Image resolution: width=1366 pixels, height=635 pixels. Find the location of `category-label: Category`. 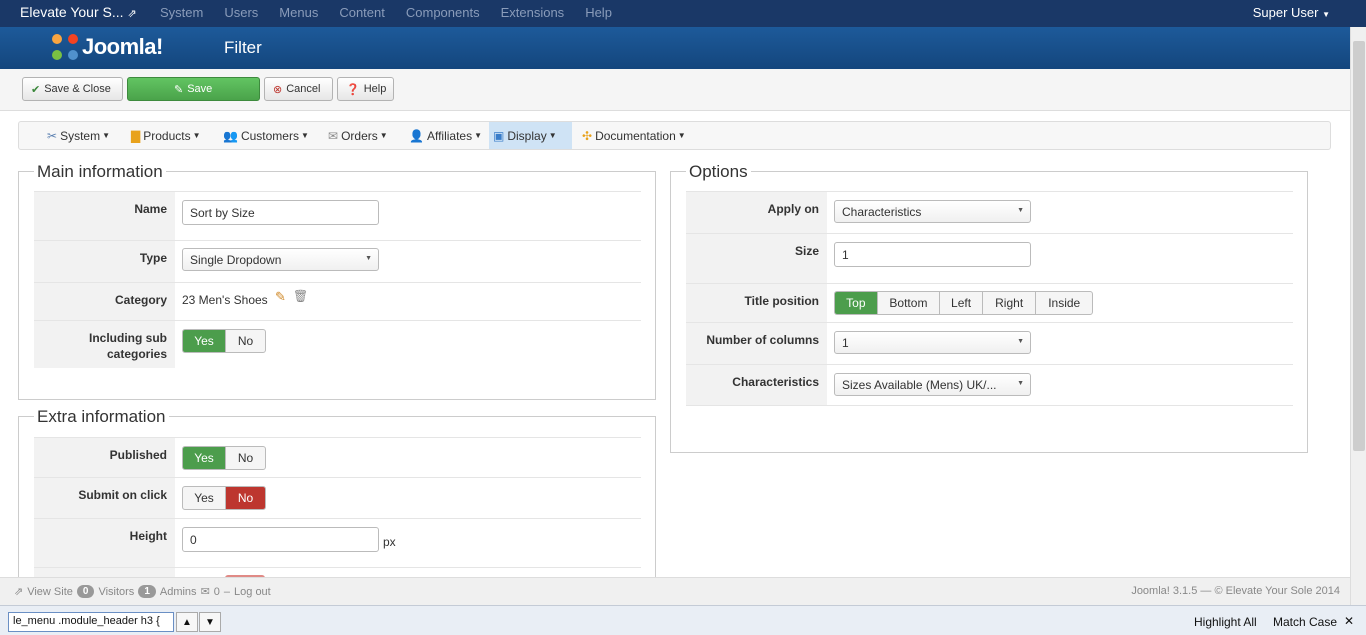

category-label: Category is located at coordinates (104, 301).